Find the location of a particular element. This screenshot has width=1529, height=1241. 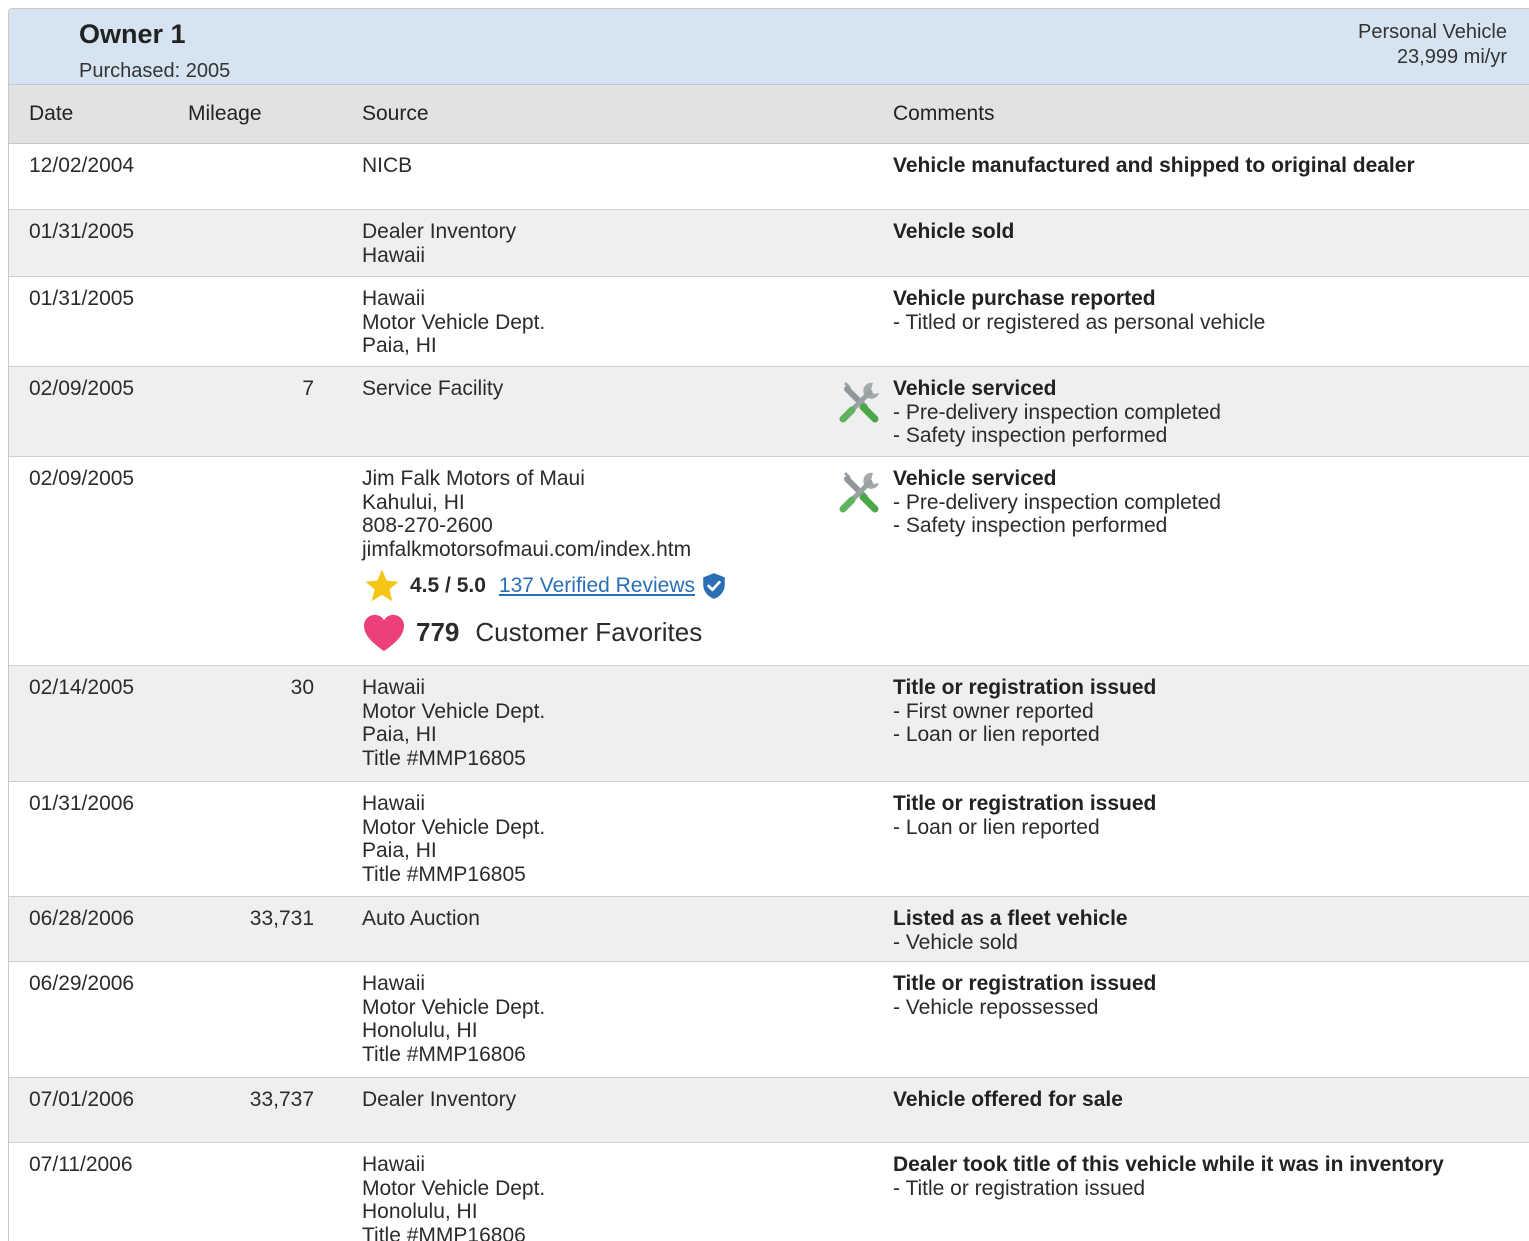

favorites-count: 779 is located at coordinates (437, 633).